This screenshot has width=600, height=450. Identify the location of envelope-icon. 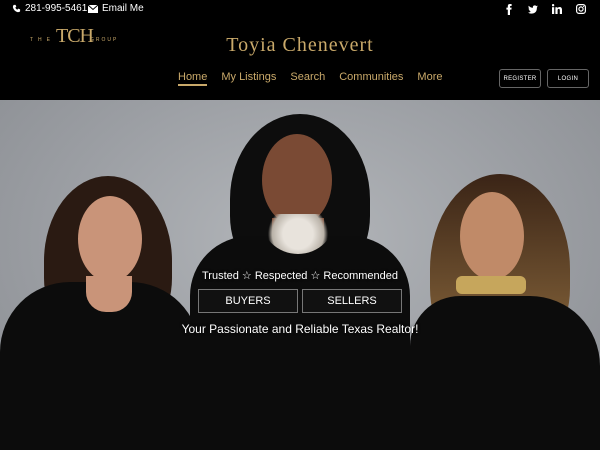
(93, 8).